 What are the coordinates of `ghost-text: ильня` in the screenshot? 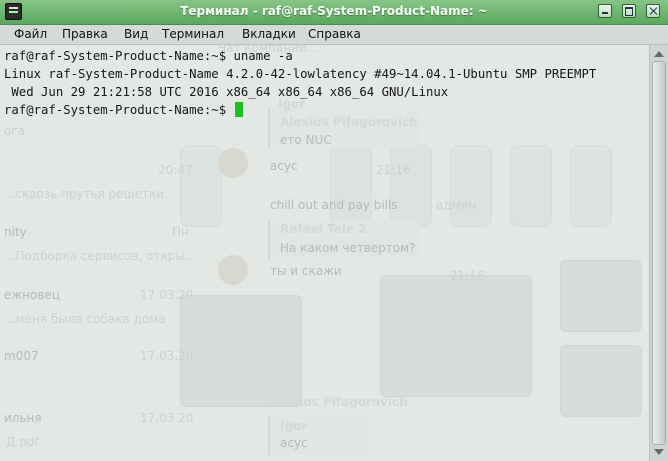 It's located at (23, 418).